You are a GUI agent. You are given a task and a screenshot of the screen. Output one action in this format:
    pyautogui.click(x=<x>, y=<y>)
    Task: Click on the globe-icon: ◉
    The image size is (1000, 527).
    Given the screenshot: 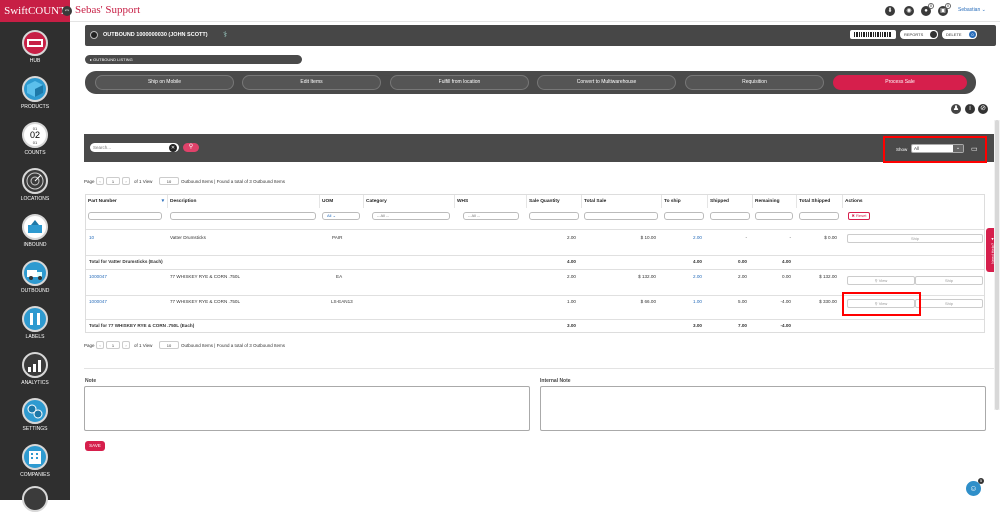 What is the action you would take?
    pyautogui.click(x=909, y=11)
    